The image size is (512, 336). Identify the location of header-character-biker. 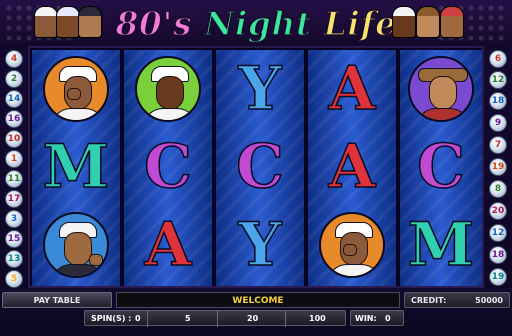
(90, 22).